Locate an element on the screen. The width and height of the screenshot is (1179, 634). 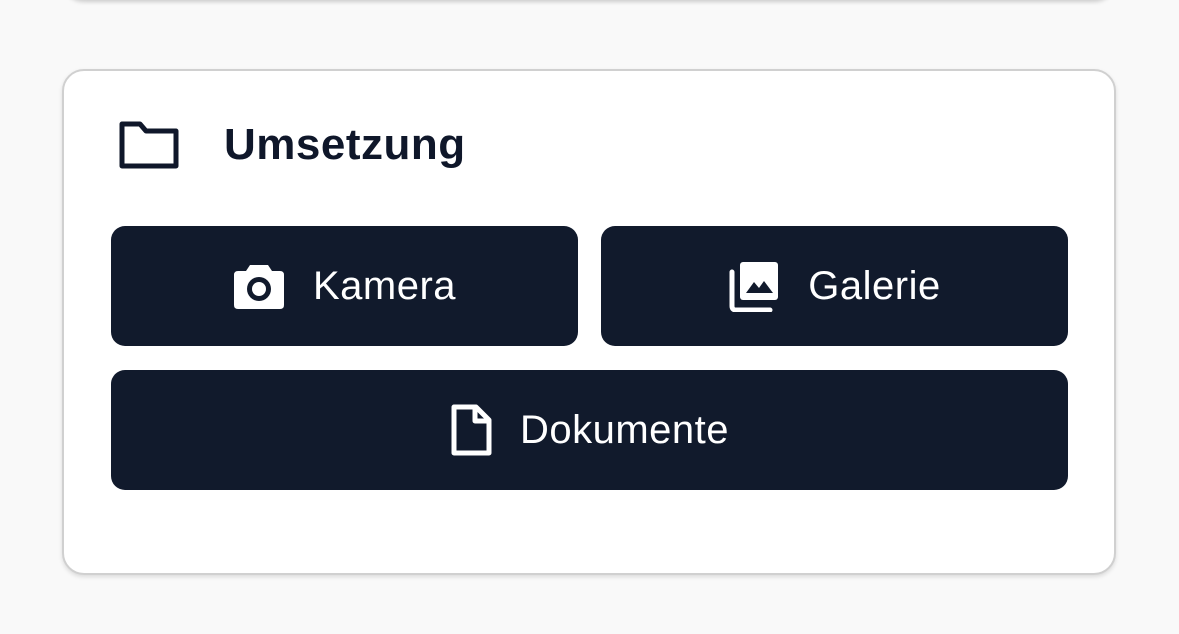
card-title: Umsetzung is located at coordinates (345, 144).